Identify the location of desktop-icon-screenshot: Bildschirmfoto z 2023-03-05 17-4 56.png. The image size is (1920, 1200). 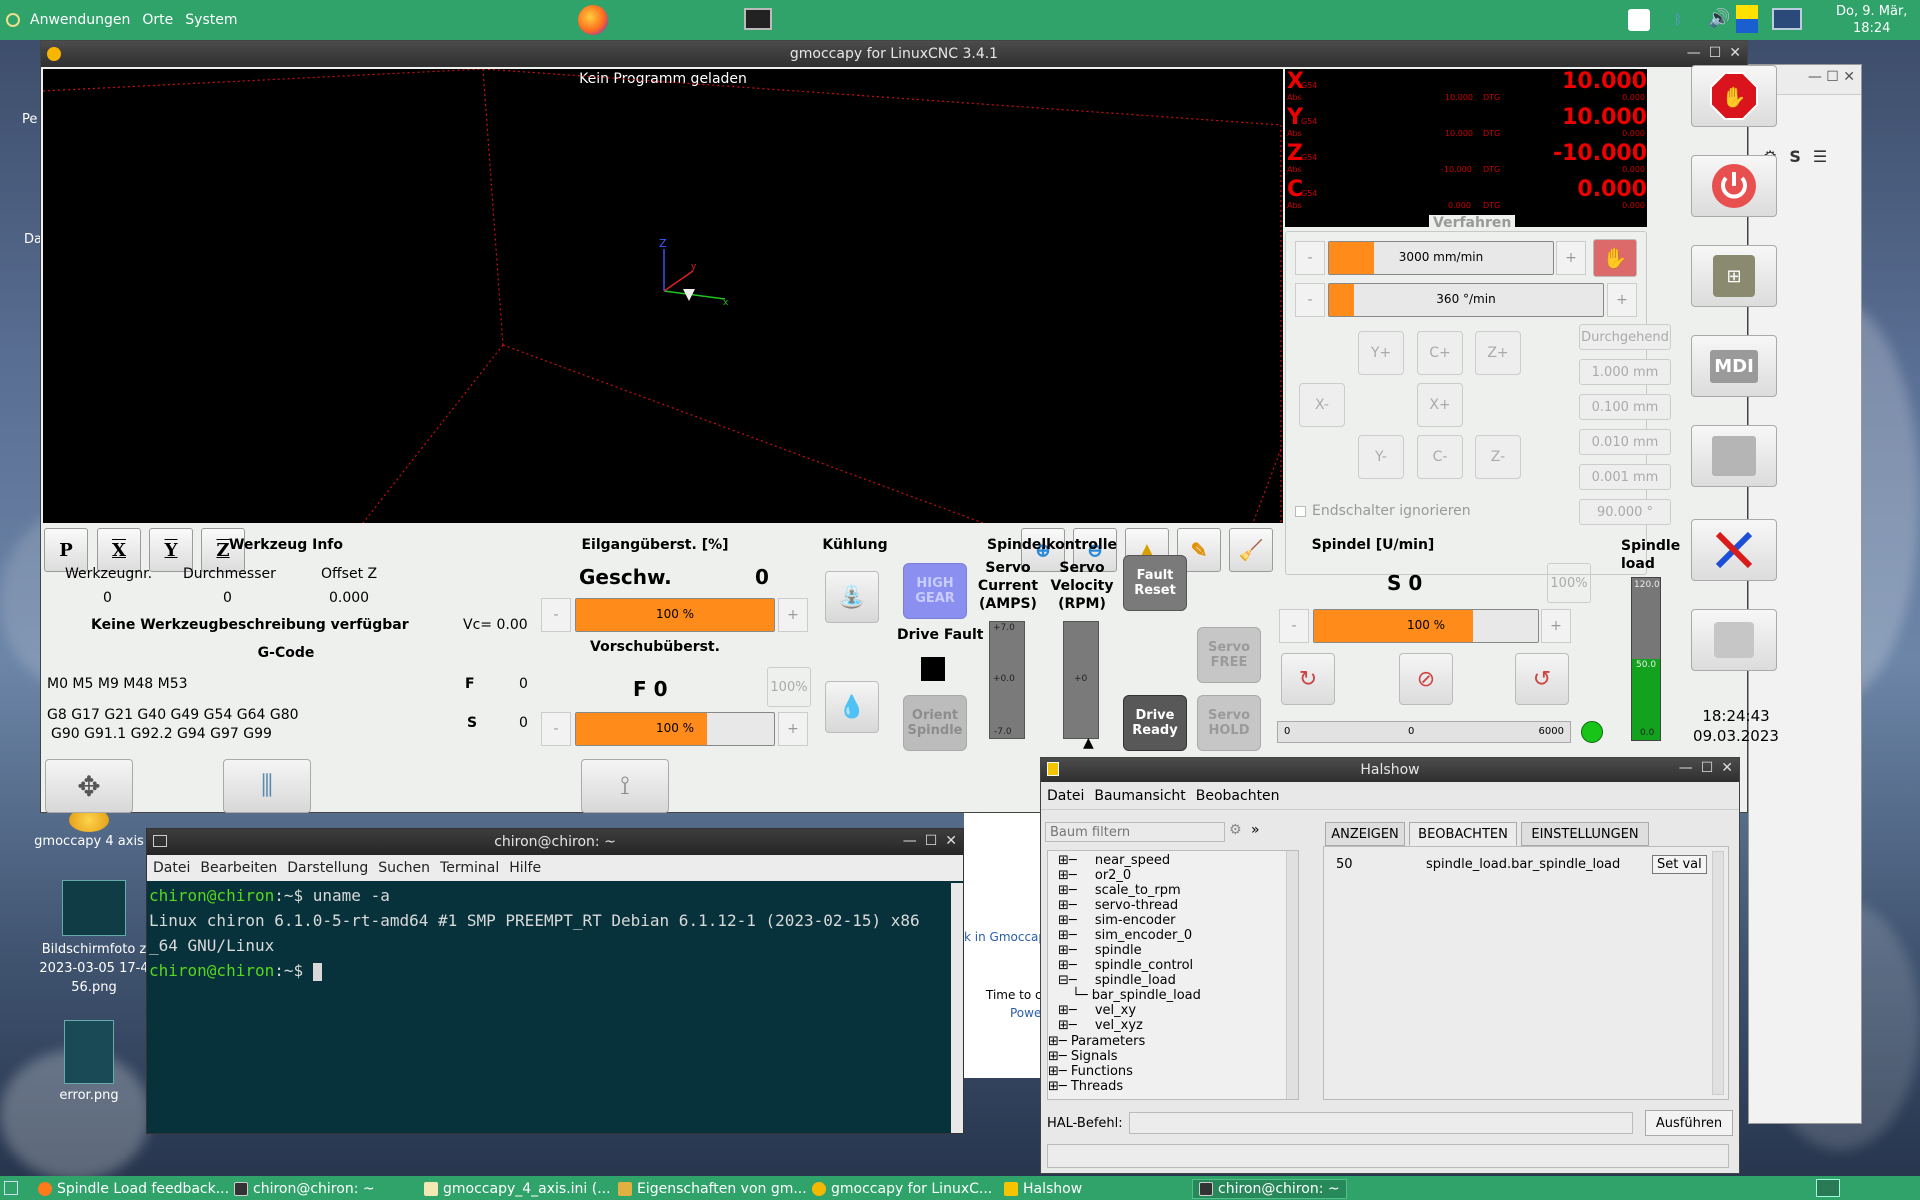
(94, 938).